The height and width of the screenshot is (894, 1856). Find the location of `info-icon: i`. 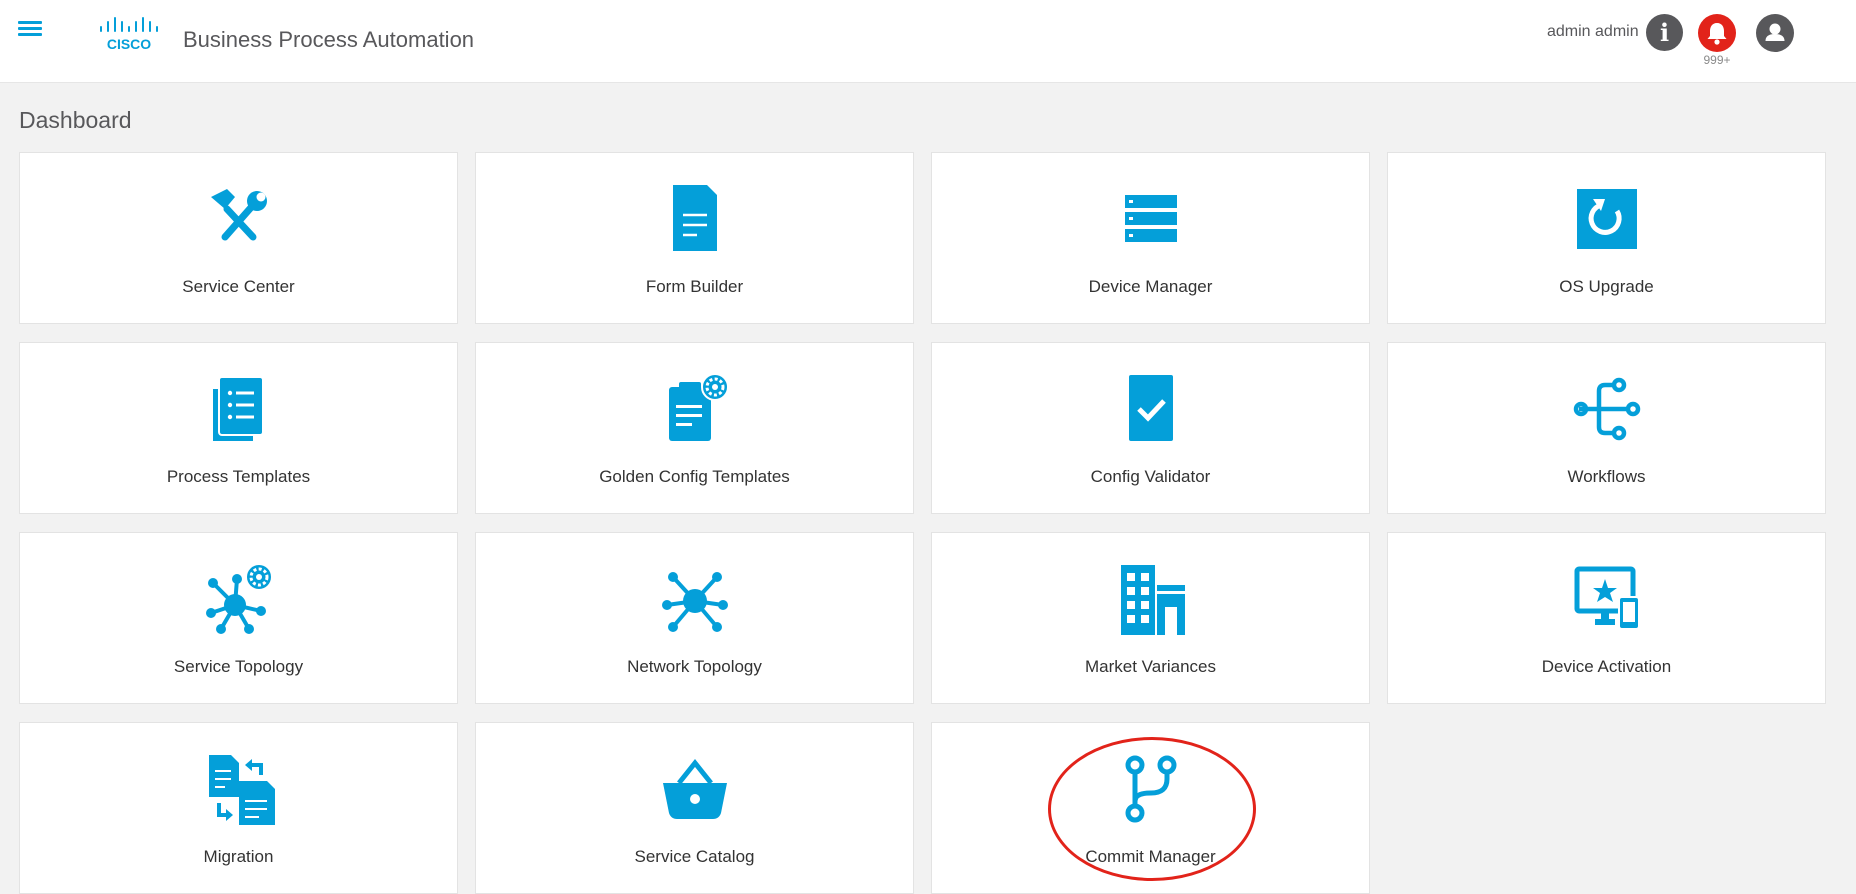

info-icon: i is located at coordinates (1664, 32).